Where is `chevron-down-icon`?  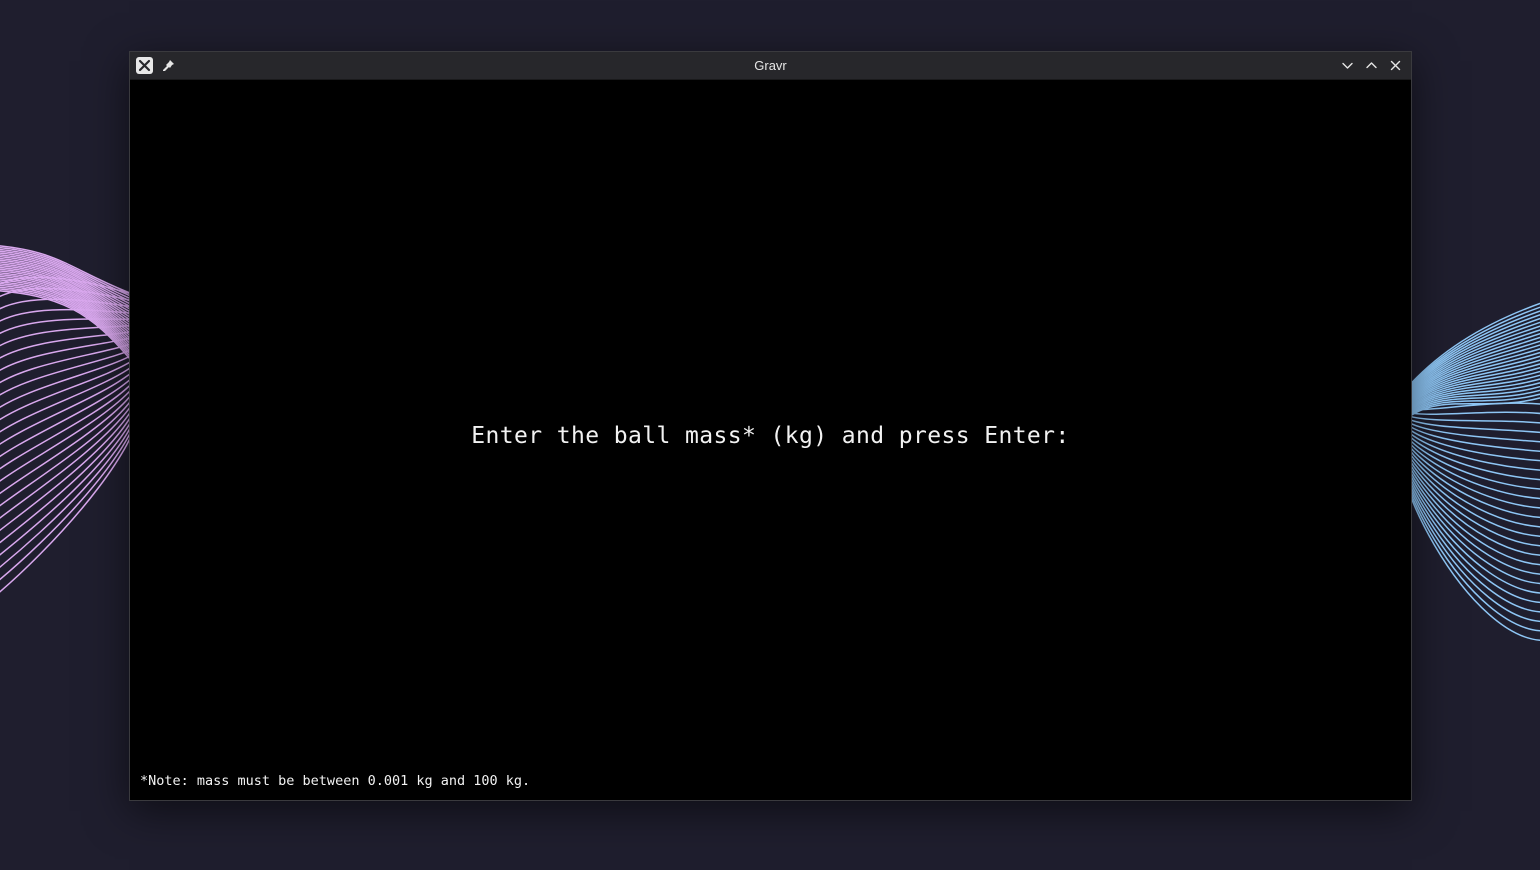
chevron-down-icon is located at coordinates (1347, 65).